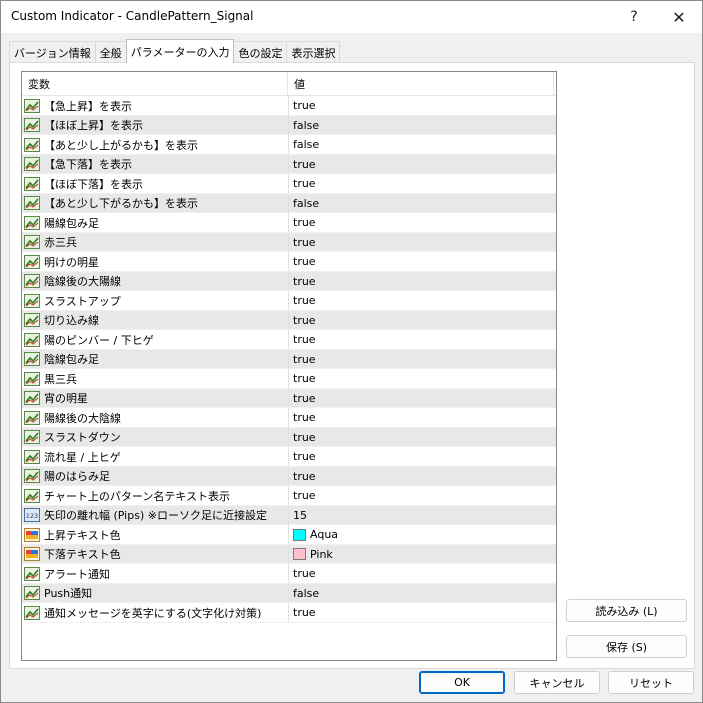 The width and height of the screenshot is (703, 703). I want to click on table-row: 123 矢印の離れ幅 (Pips) ※ローソク足に近接設定 15, so click(289, 515).